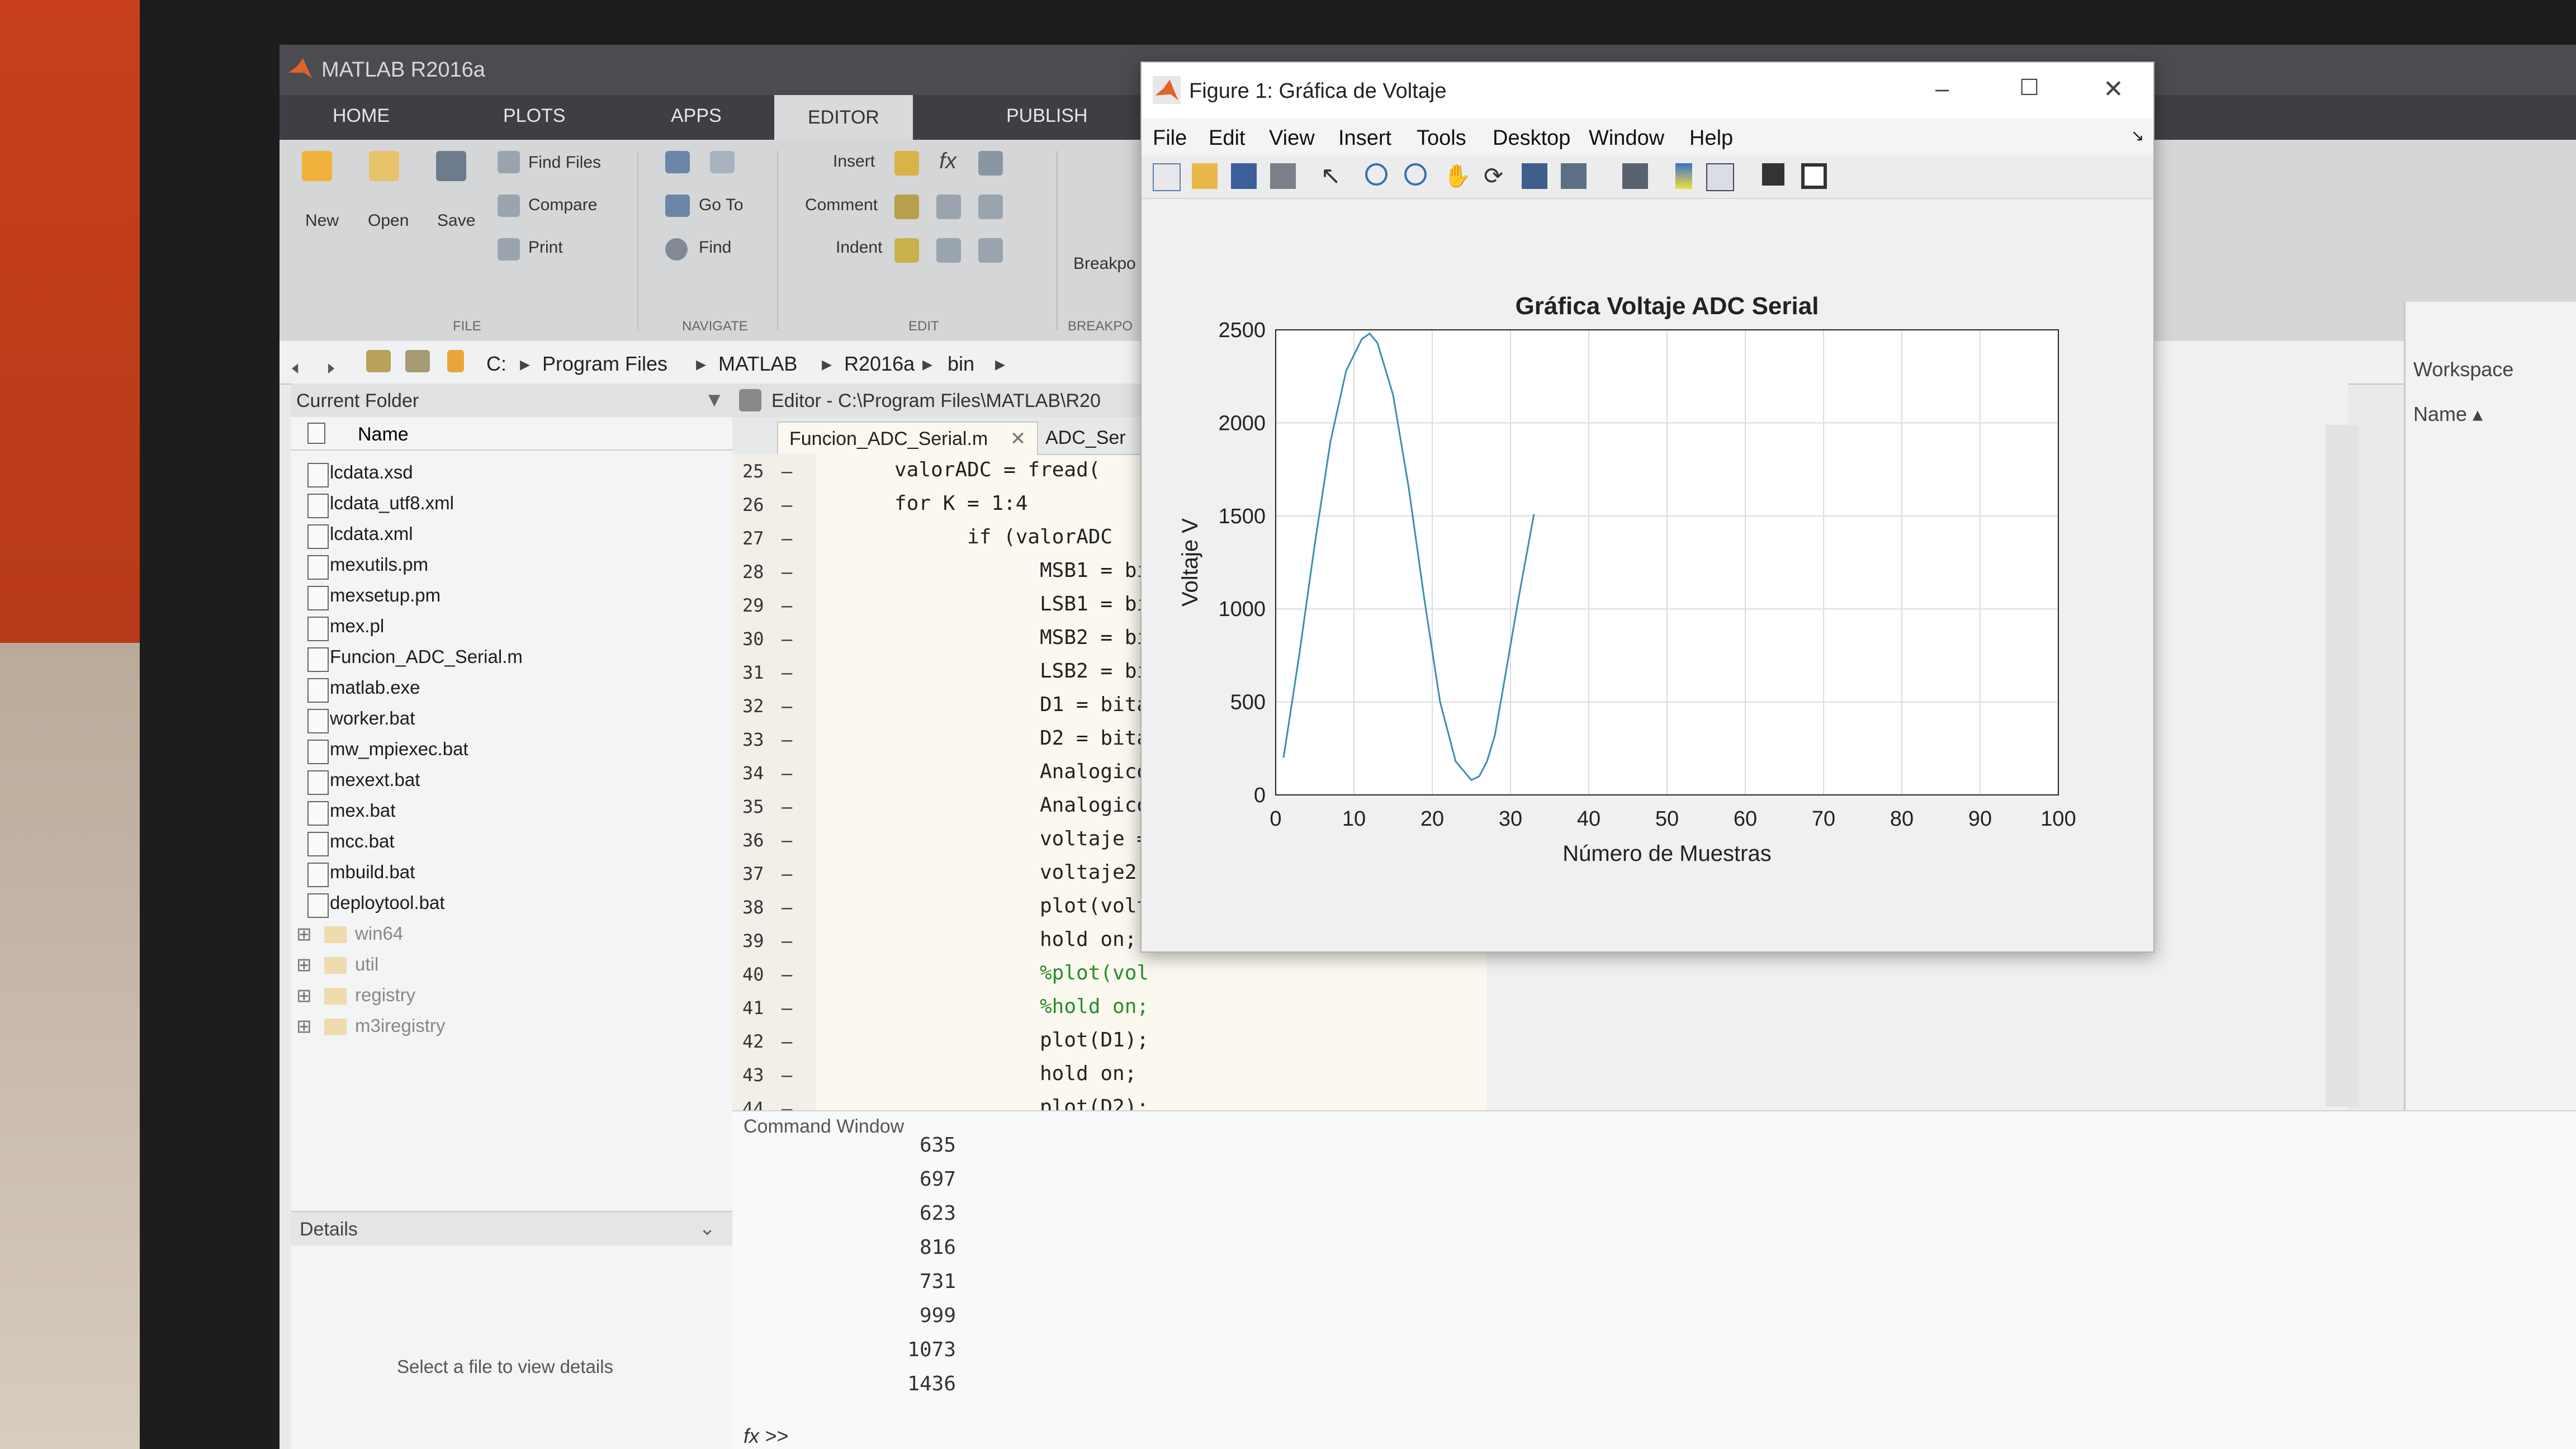 The width and height of the screenshot is (2576, 1449). I want to click on tab-editor: EDITOR, so click(843, 117).